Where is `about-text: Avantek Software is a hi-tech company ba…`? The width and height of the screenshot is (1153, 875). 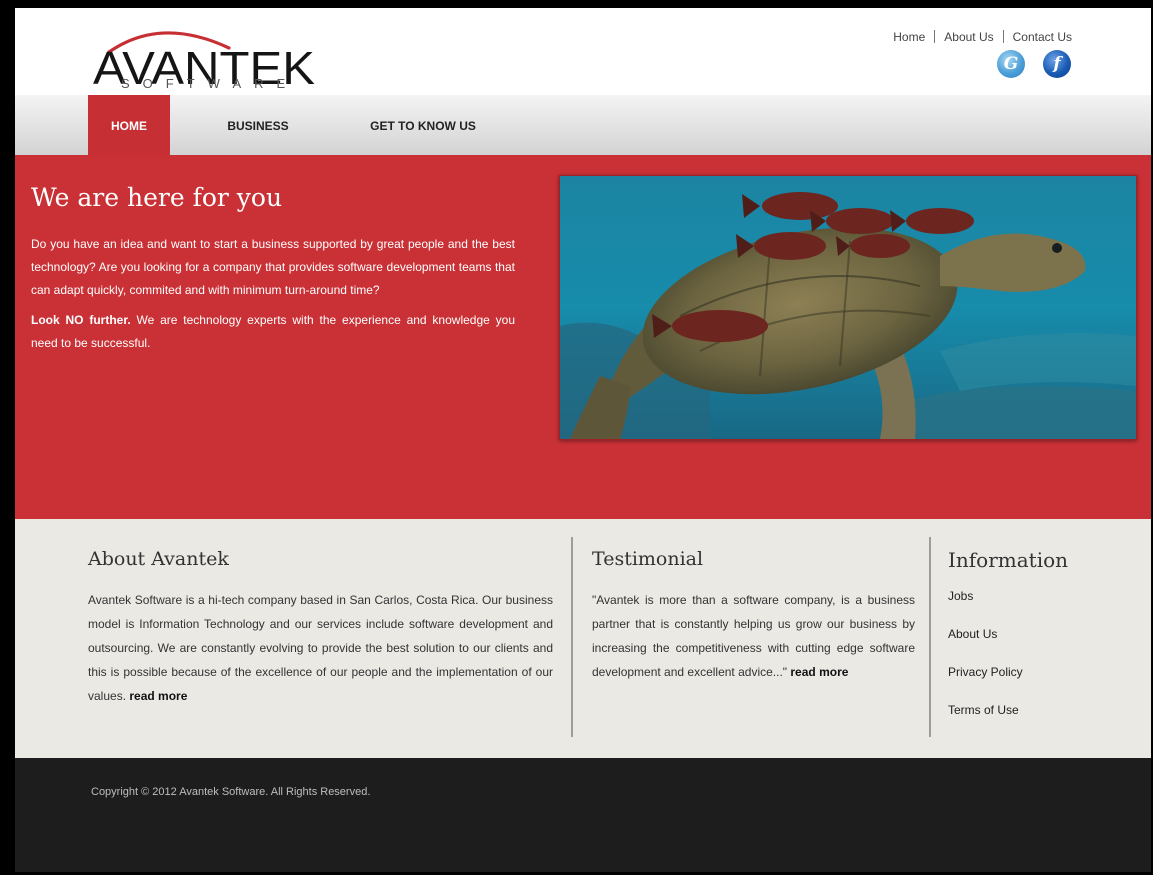
about-text: Avantek Software is a hi-tech company ba… is located at coordinates (320, 648).